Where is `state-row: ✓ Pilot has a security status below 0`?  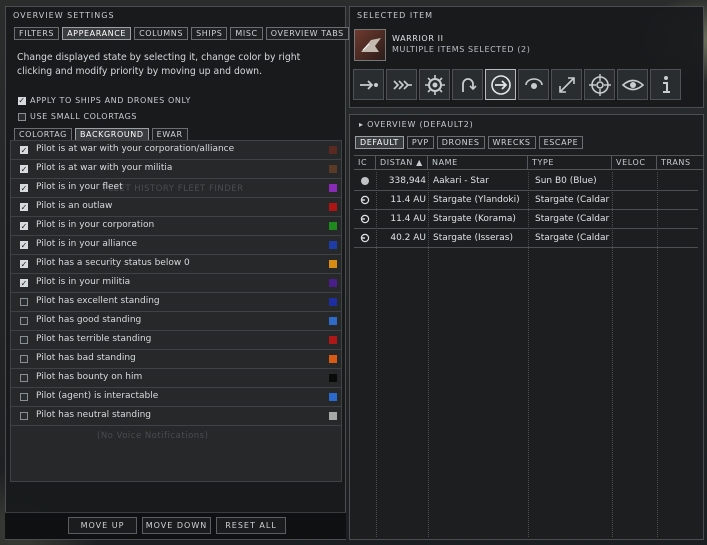
state-row: ✓ Pilot has a security status below 0 is located at coordinates (176, 264).